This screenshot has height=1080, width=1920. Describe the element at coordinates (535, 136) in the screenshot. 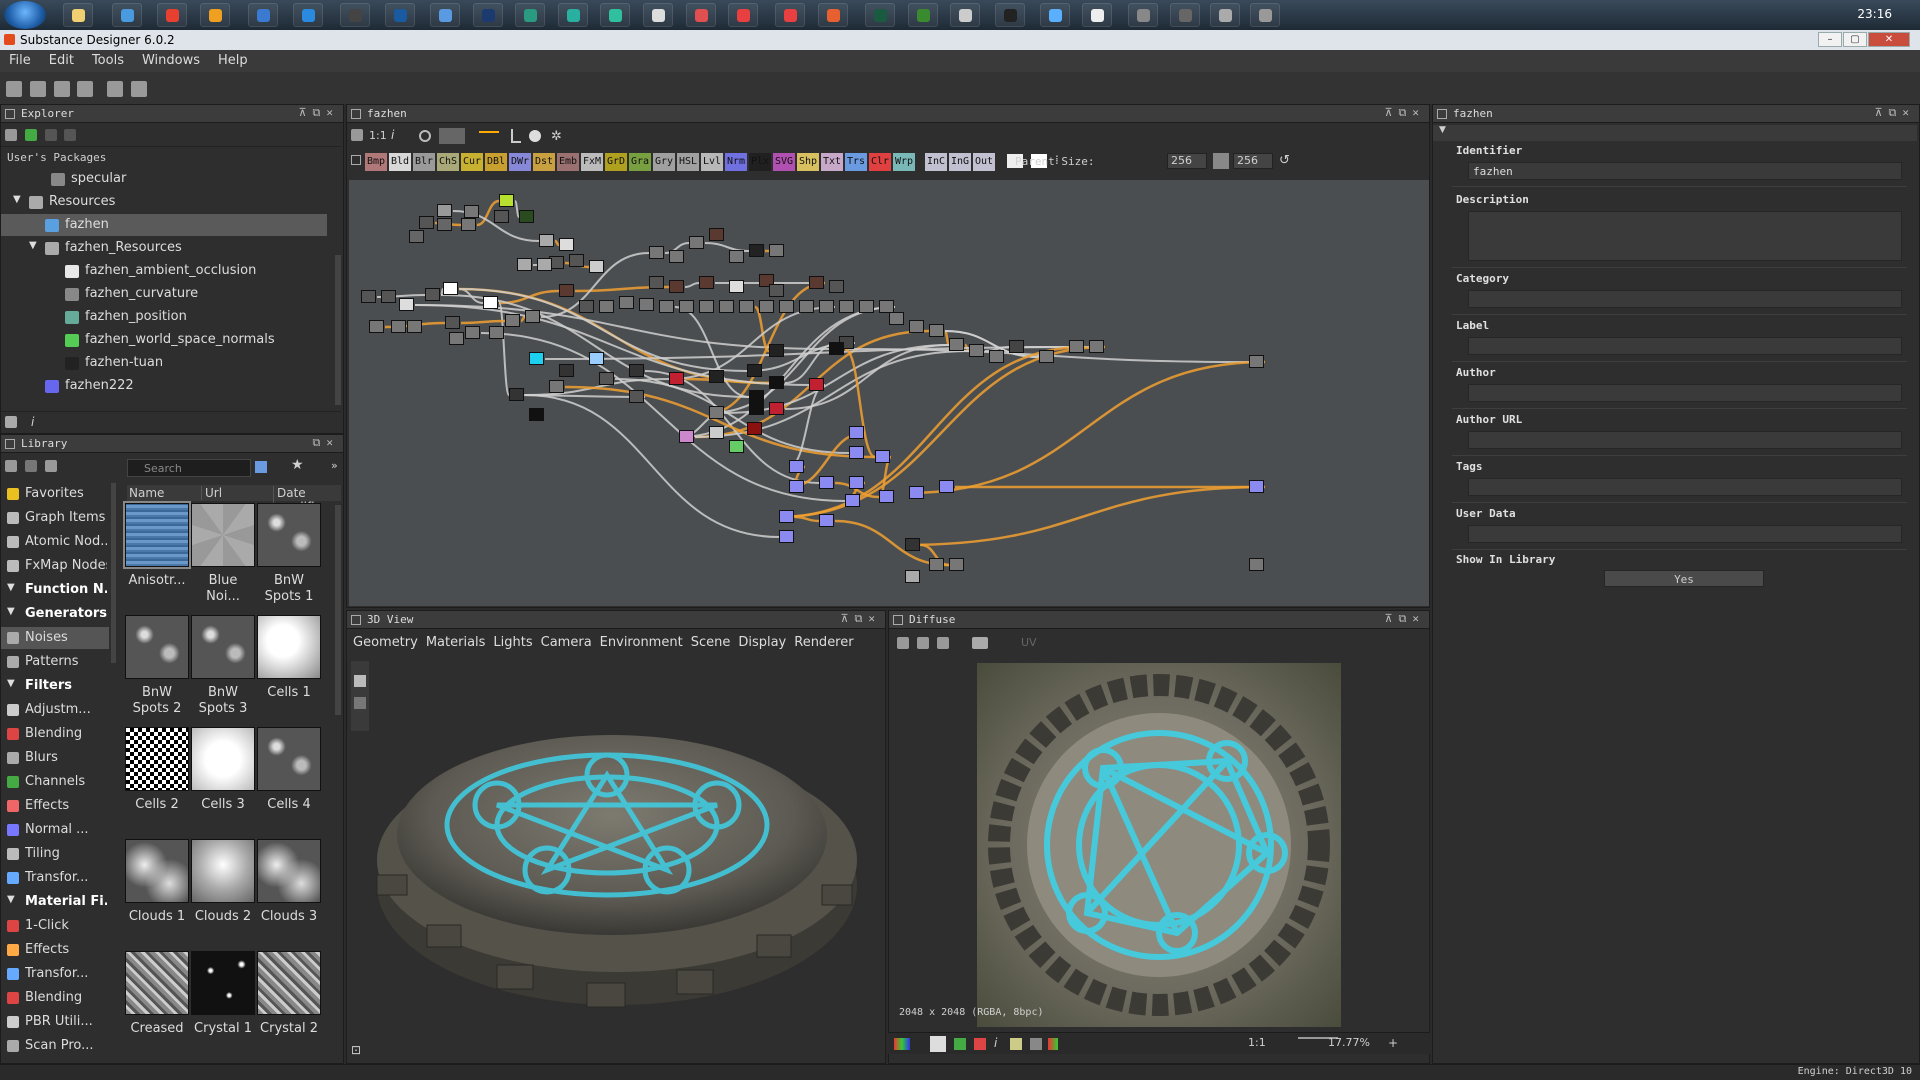

I see `display-icon` at that location.